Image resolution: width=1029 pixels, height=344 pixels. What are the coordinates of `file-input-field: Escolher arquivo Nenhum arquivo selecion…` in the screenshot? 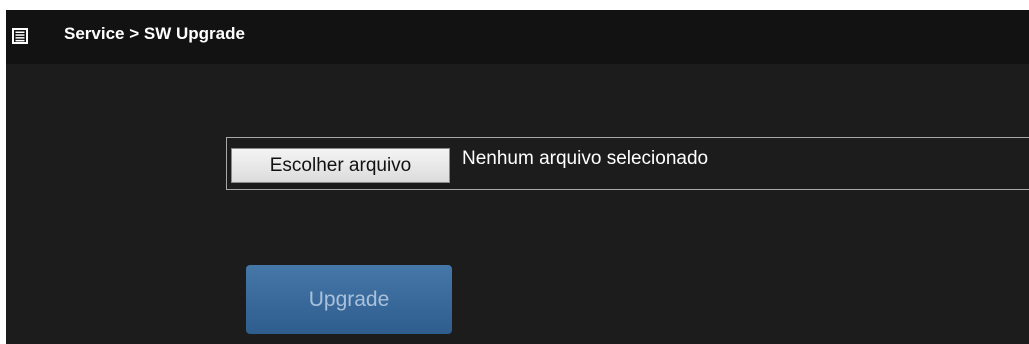 It's located at (627, 163).